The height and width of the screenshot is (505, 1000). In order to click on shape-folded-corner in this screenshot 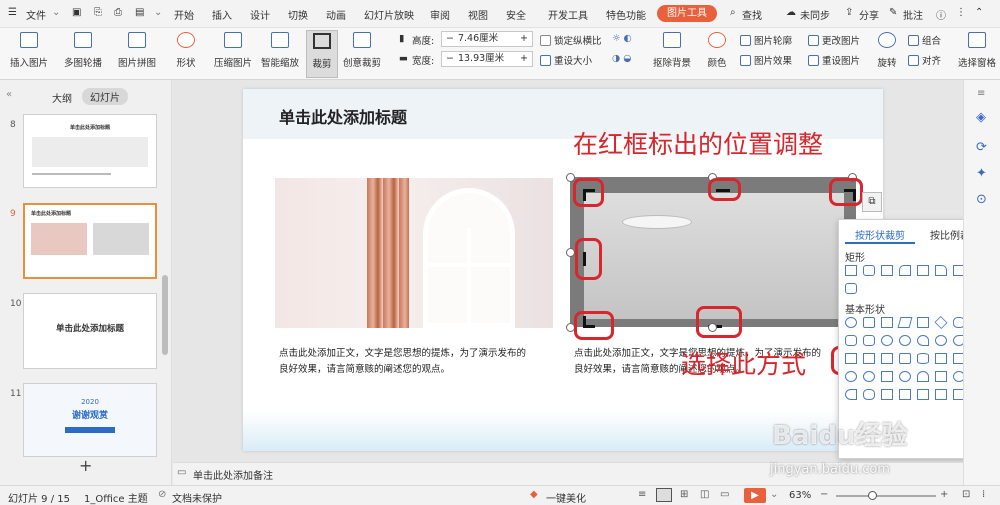, I will do `click(887, 376)`.